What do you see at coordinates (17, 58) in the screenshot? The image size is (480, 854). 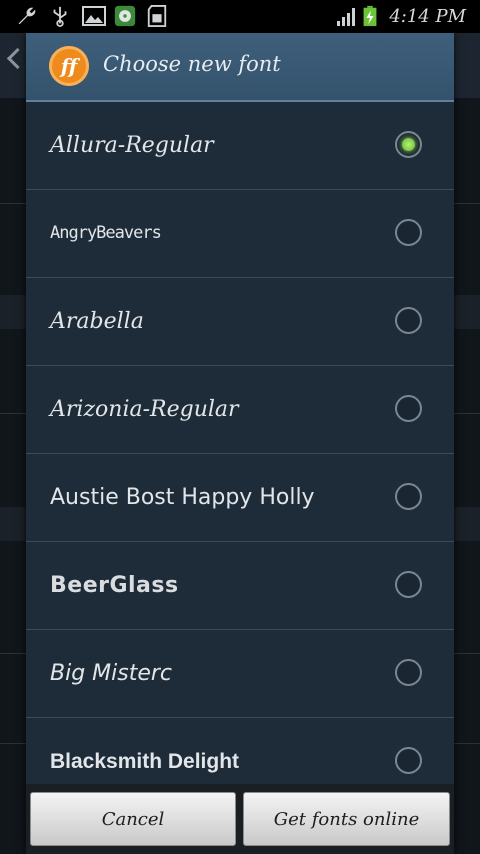 I see `back-chevron-icon` at bounding box center [17, 58].